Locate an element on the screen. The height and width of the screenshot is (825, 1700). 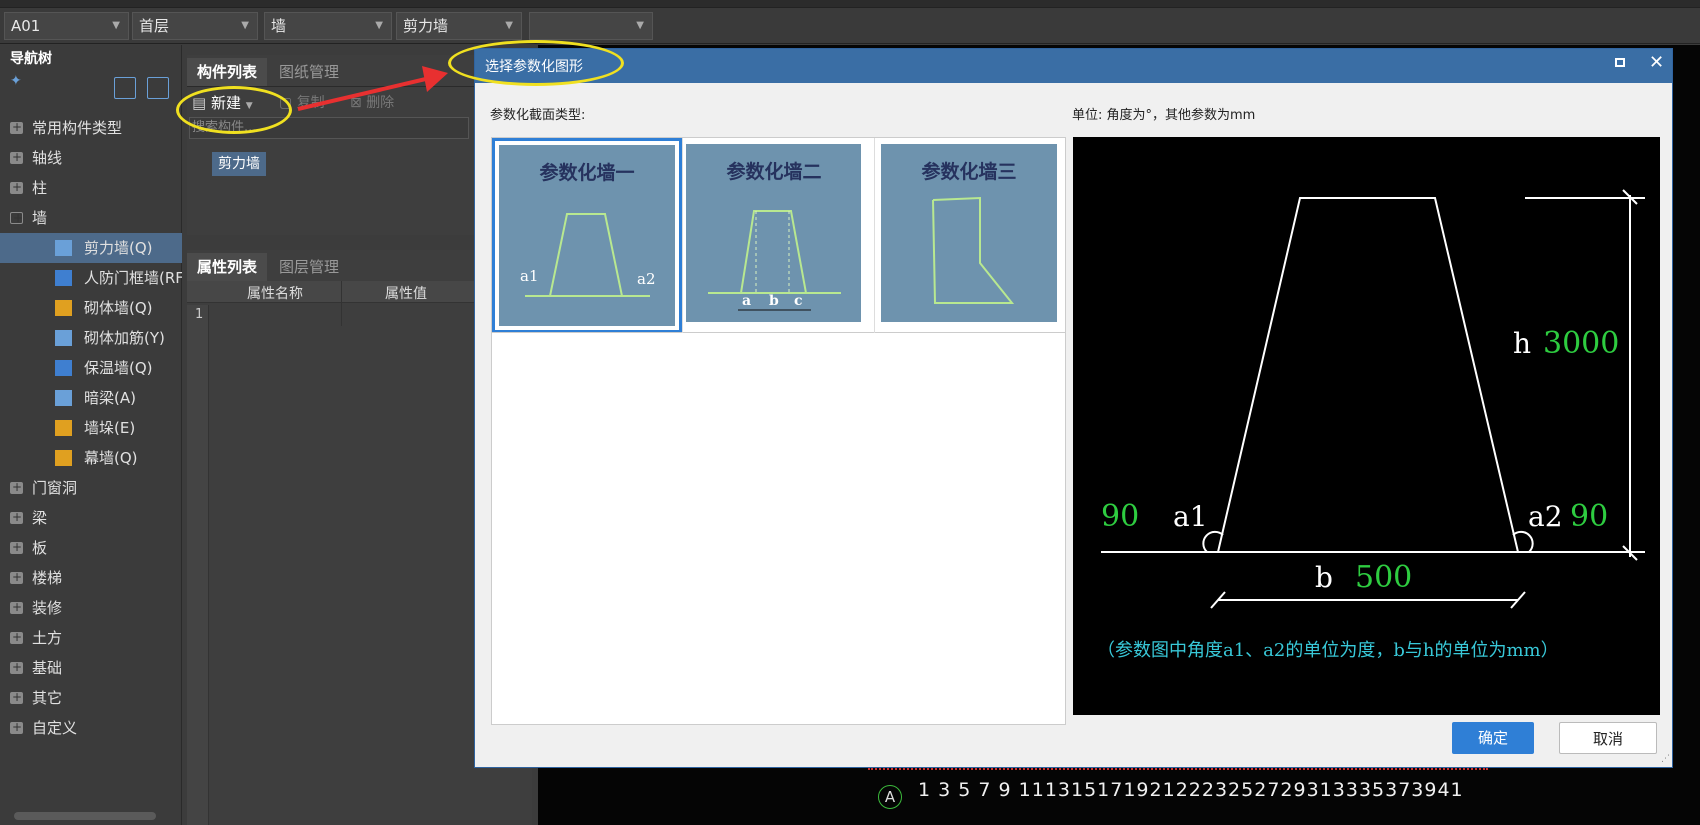
nav-wall-item-label: 墙垛(E) is located at coordinates (110, 428).